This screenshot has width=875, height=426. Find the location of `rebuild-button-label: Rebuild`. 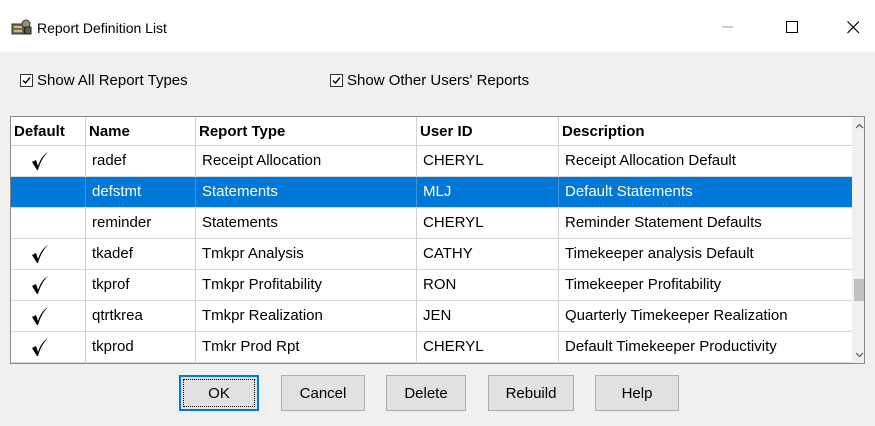

rebuild-button-label: Rebuild is located at coordinates (531, 393).